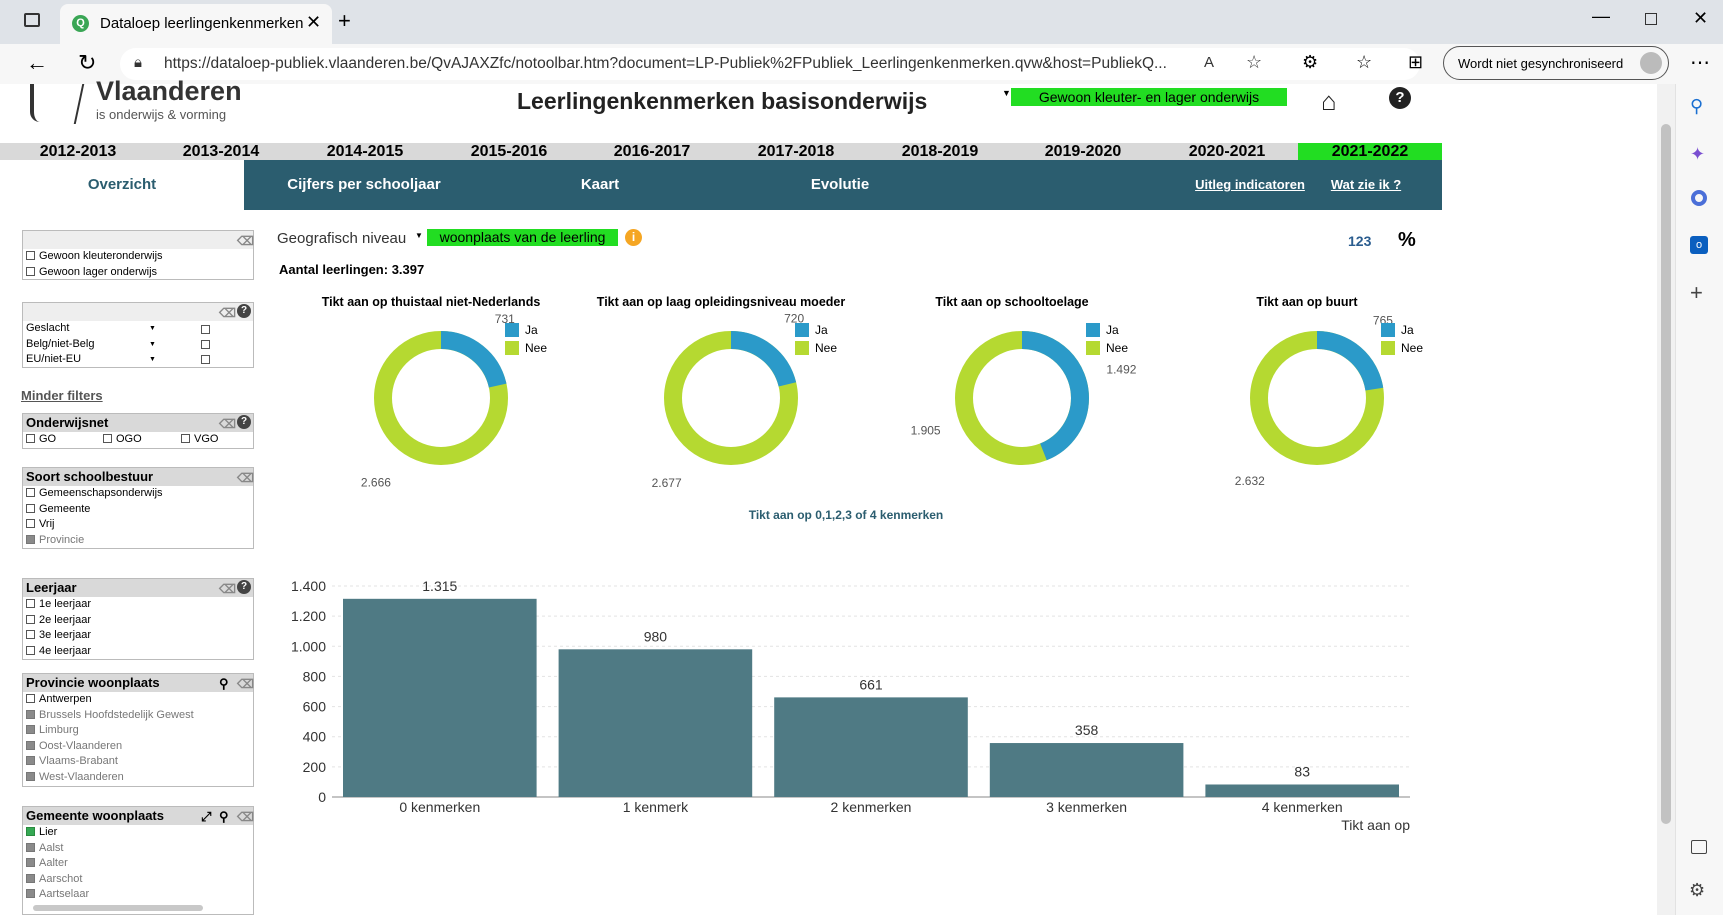  I want to click on donut-title: Tikt aan op buurt, so click(1307, 302).